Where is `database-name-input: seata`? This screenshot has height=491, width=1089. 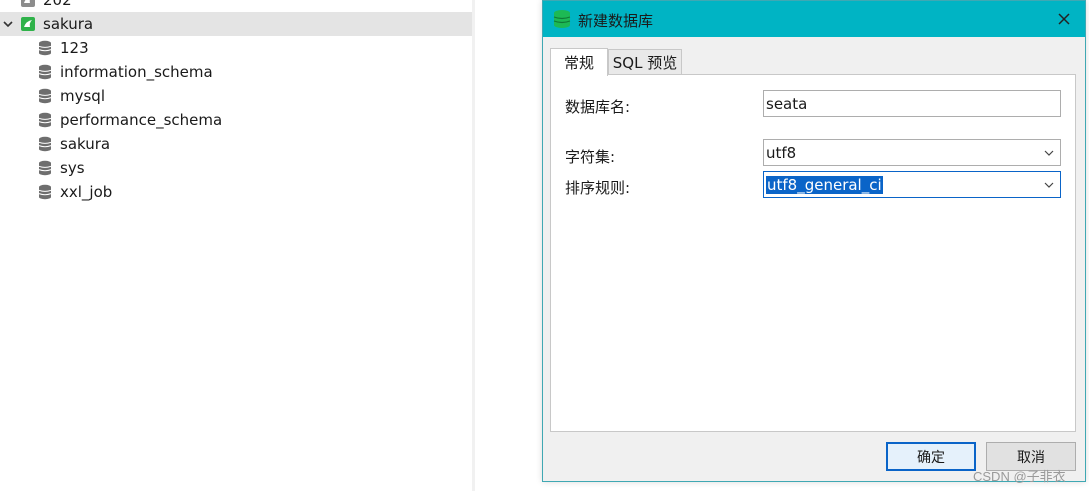
database-name-input: seata is located at coordinates (912, 103).